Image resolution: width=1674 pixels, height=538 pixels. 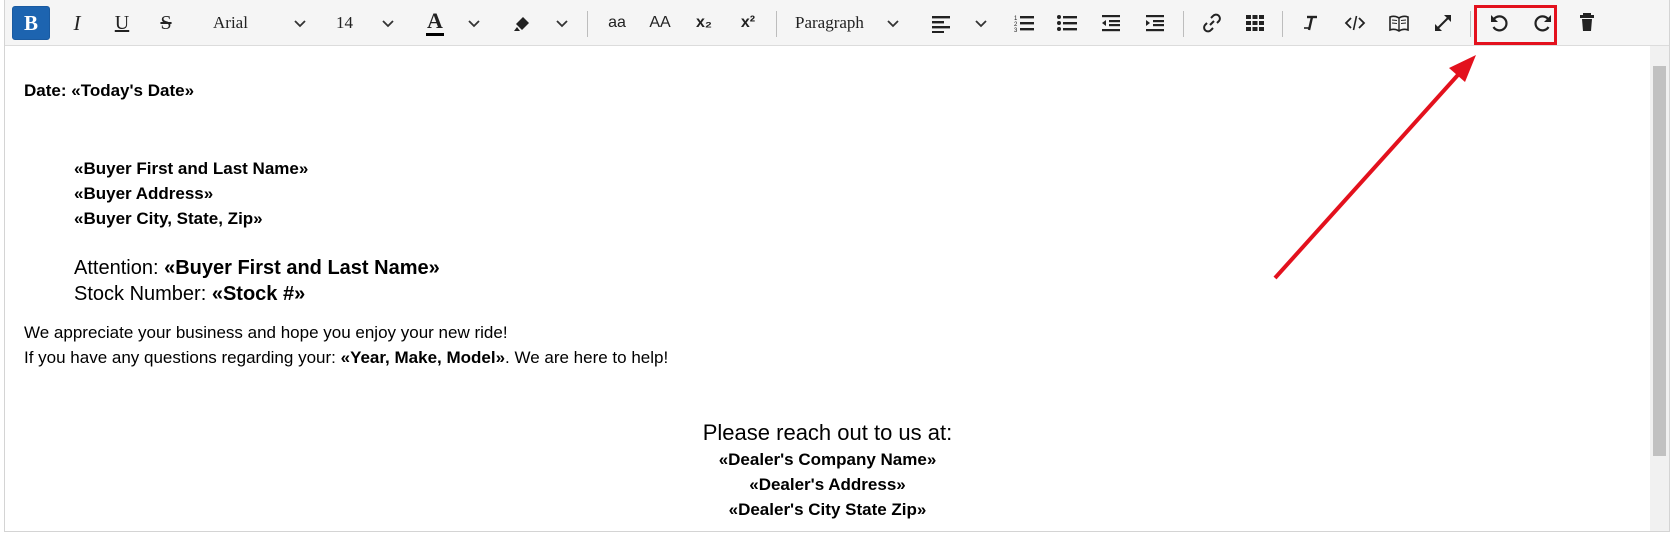 What do you see at coordinates (144, 193) in the screenshot?
I see `buyer-address: «Buyer Address»` at bounding box center [144, 193].